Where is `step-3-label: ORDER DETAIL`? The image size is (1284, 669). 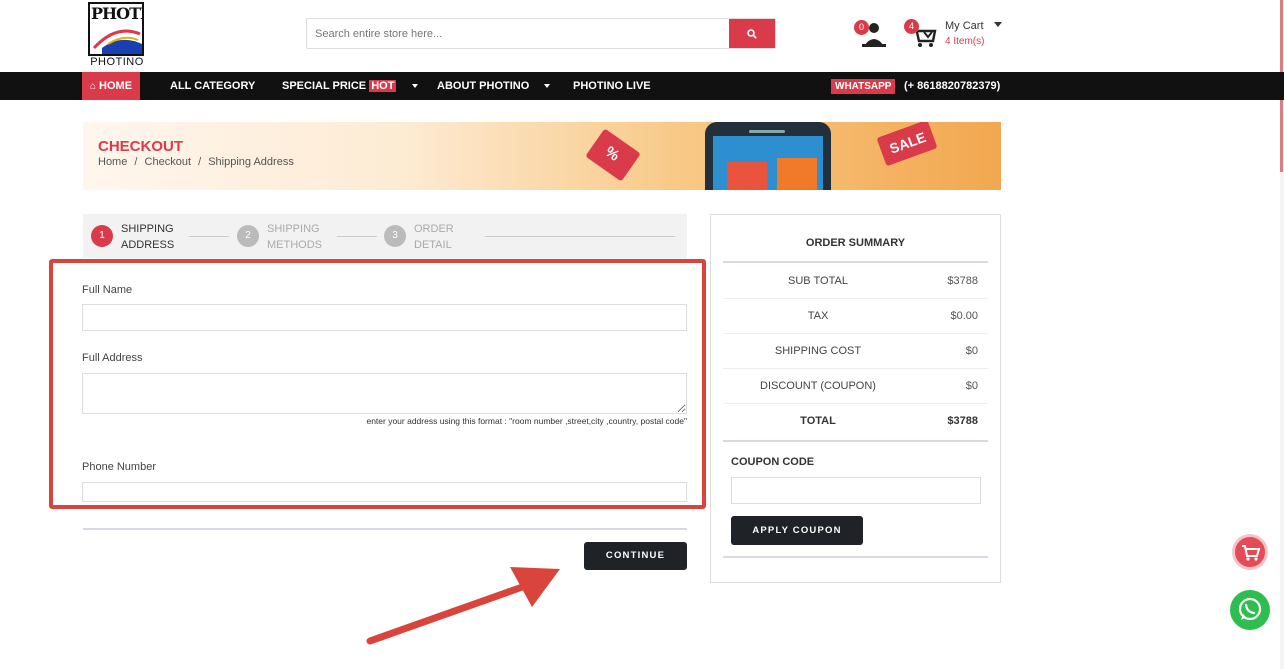 step-3-label: ORDER DETAIL is located at coordinates (434, 237).